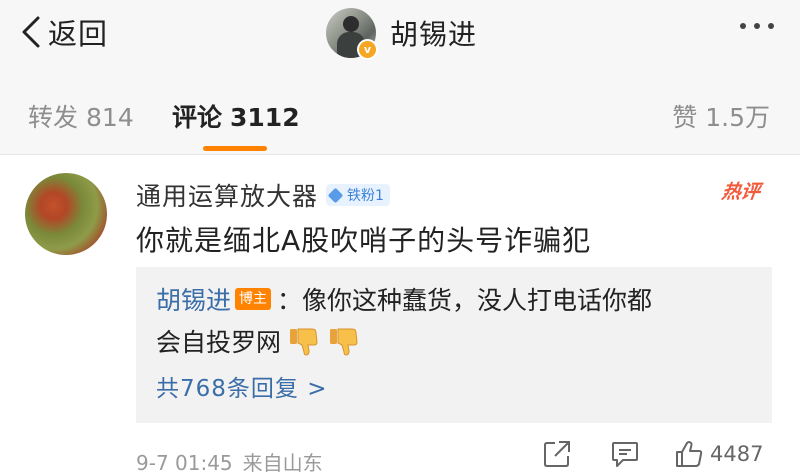 The width and height of the screenshot is (800, 476). What do you see at coordinates (241, 386) in the screenshot?
I see `view-replies-link: 共768条回复 >` at bounding box center [241, 386].